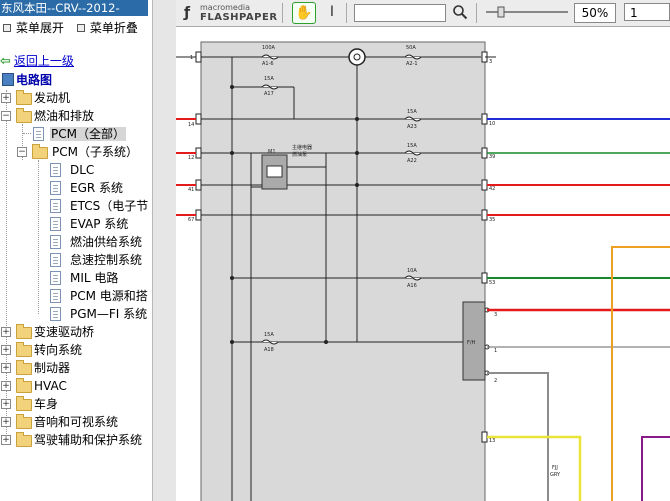 Image resolution: width=670 pixels, height=501 pixels. What do you see at coordinates (186, 167) in the screenshot?
I see `red-wires-left` at bounding box center [186, 167].